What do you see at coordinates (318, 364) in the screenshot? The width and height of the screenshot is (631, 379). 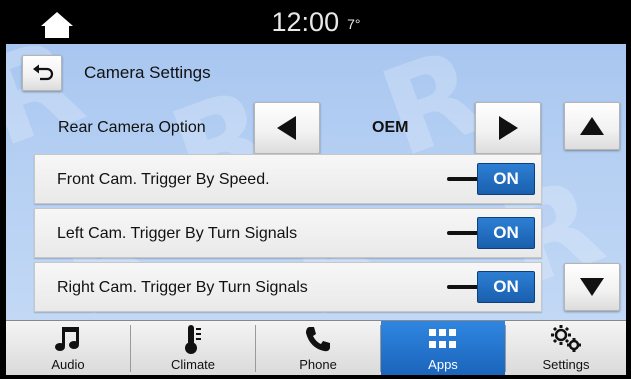 I see `nav-label: Phone` at bounding box center [318, 364].